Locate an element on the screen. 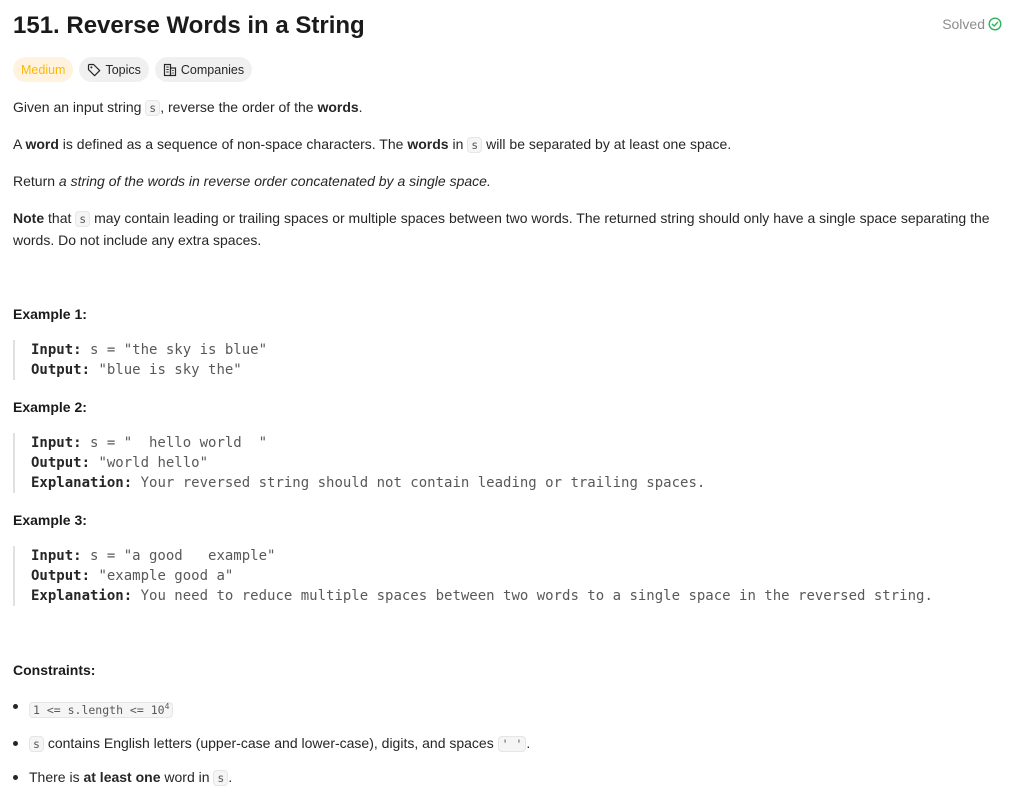 This screenshot has width=1012, height=796. tag-row: Medium Topics Companies is located at coordinates (133, 69).